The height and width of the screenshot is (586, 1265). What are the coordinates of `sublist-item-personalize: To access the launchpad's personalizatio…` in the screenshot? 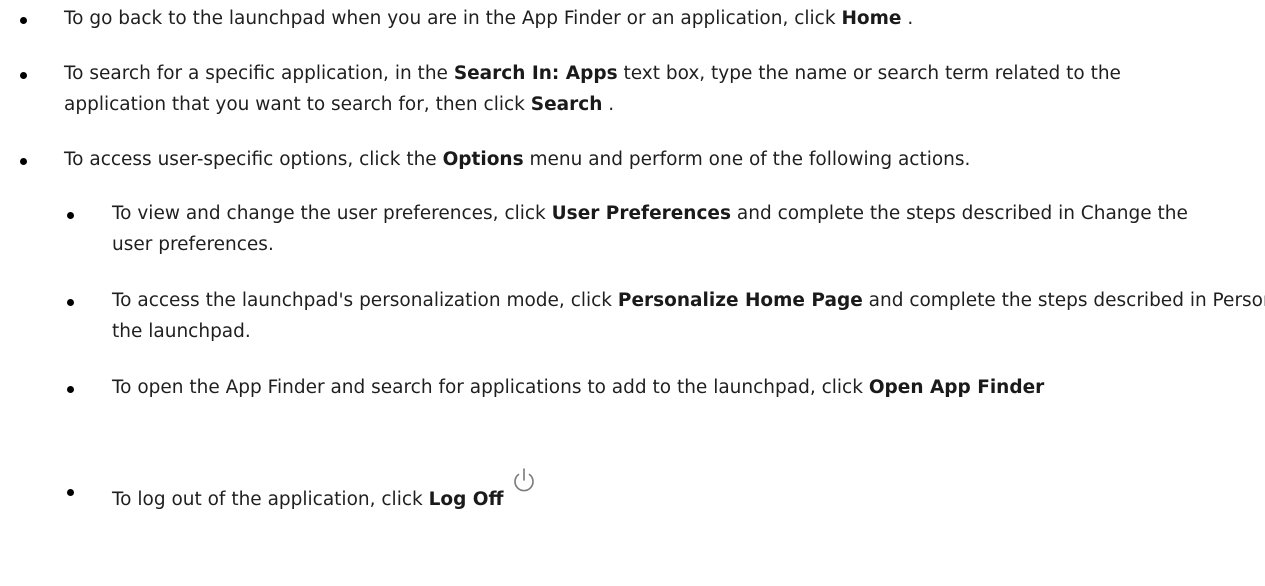 It's located at (632, 316).